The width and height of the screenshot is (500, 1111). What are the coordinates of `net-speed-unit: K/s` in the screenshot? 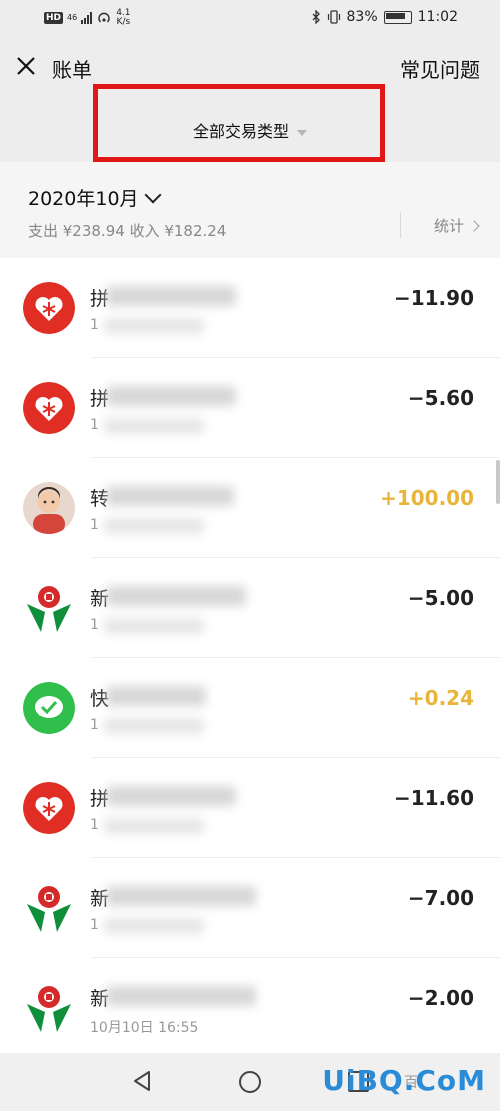 It's located at (123, 22).